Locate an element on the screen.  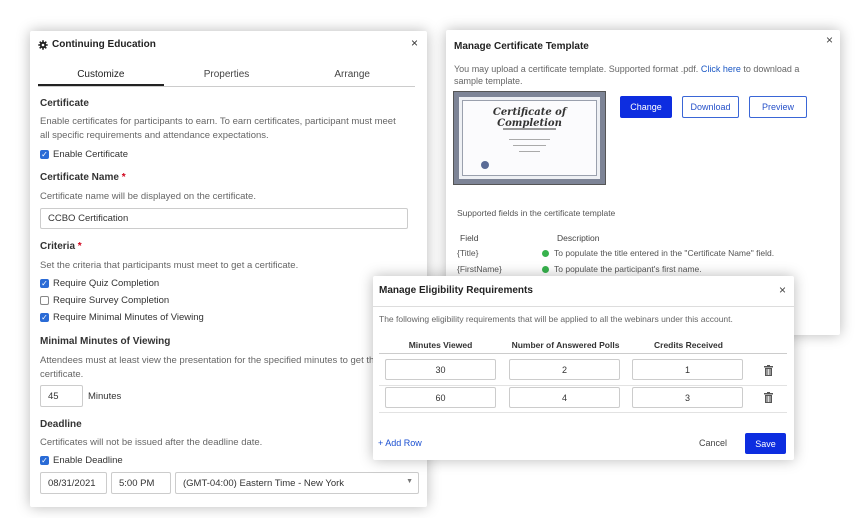
answered-polls-header: Number of Answered Polls is located at coordinates (565, 345).